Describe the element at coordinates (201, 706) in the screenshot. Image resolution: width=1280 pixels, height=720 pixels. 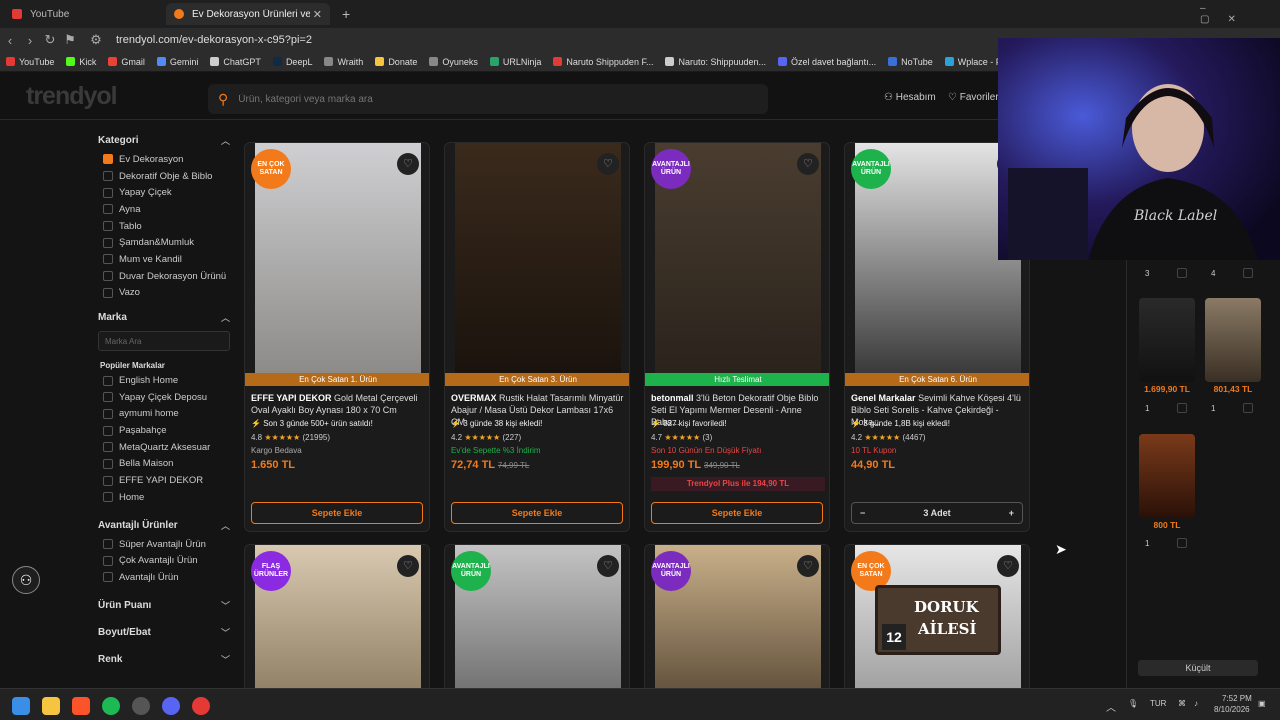
I see `opera-icon` at that location.